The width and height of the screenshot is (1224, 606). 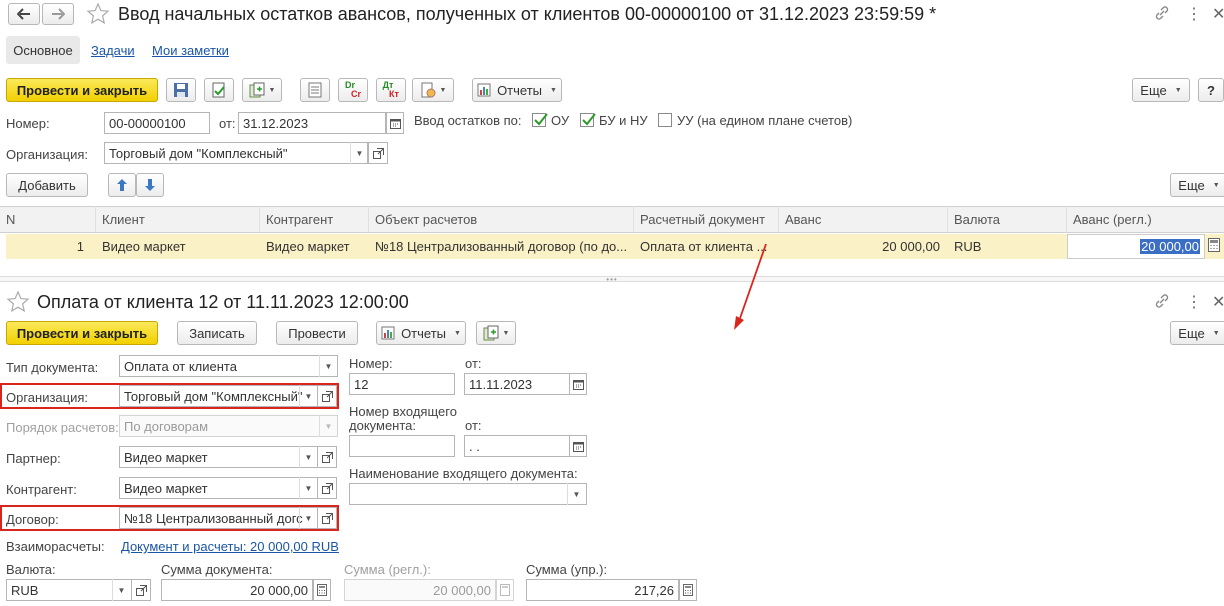 I want to click on post-button, so click(x=219, y=90).